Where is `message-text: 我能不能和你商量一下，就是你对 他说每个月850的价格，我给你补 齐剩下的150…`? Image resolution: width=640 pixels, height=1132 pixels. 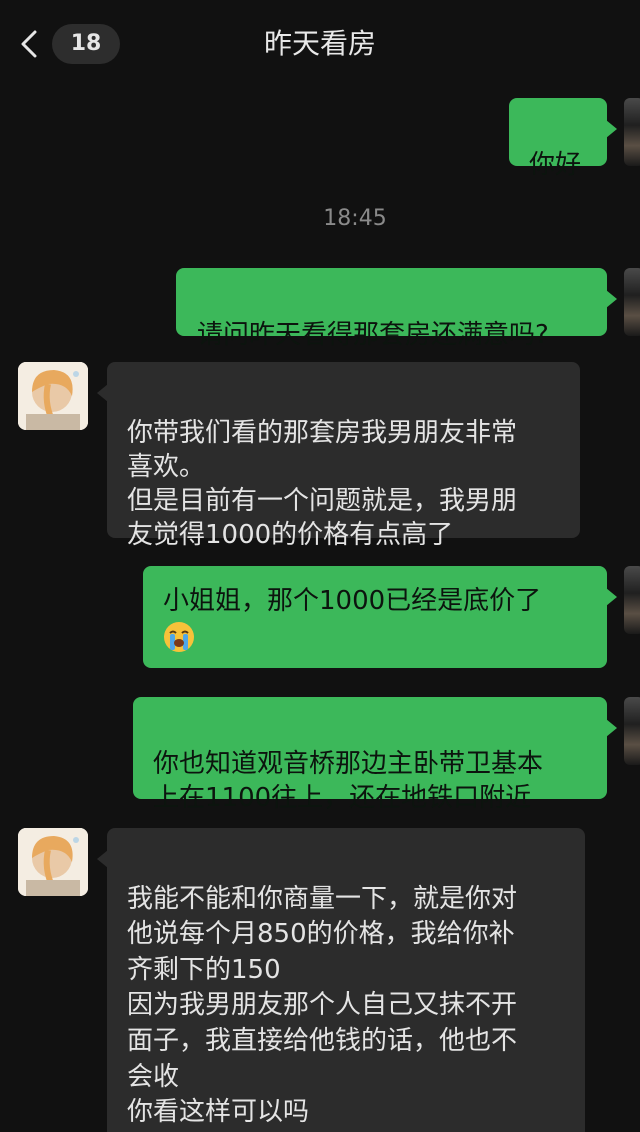 message-text: 我能不能和你商量一下，就是你对 他说每个月850的价格，我给你补 齐剩下的150… is located at coordinates (322, 1005).